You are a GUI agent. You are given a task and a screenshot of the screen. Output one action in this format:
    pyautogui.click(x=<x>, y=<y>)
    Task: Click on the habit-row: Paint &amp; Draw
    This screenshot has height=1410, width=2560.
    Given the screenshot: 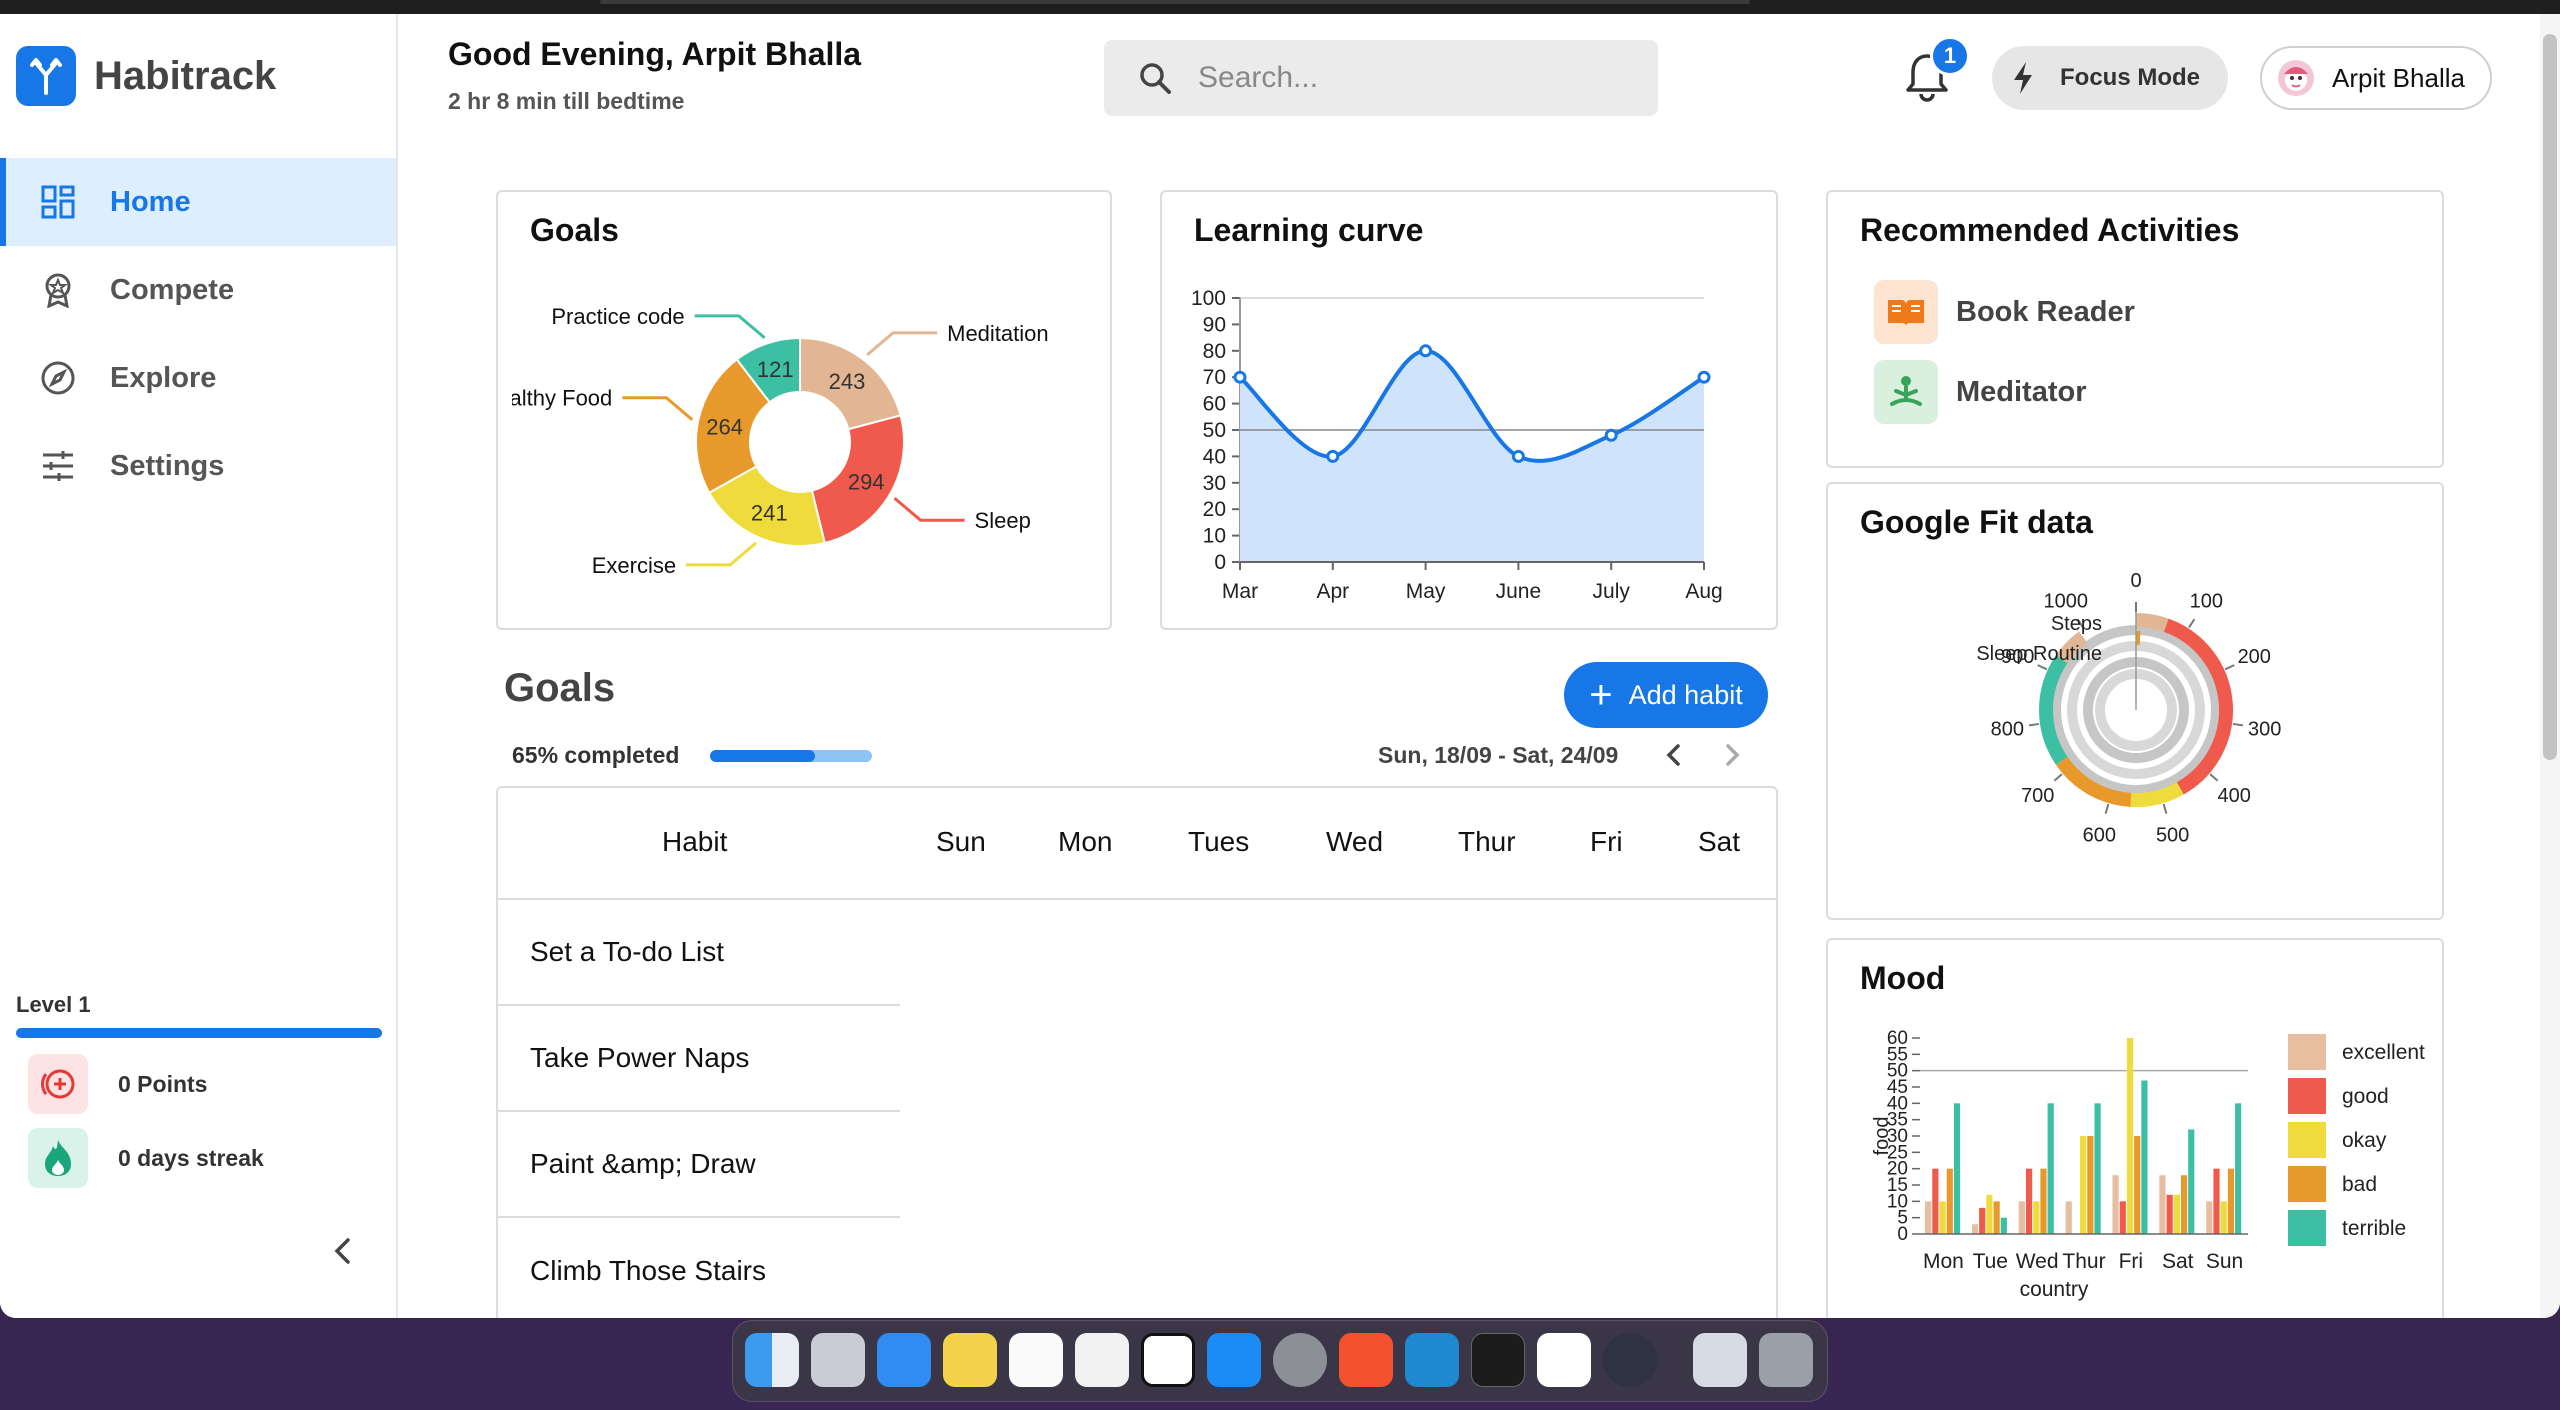 What is the action you would take?
    pyautogui.click(x=699, y=1165)
    